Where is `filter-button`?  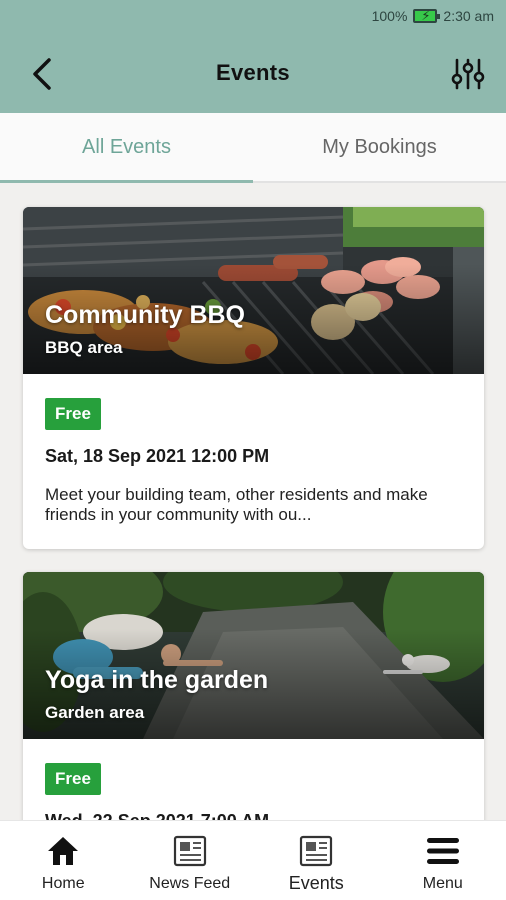
filter-button is located at coordinates (468, 74).